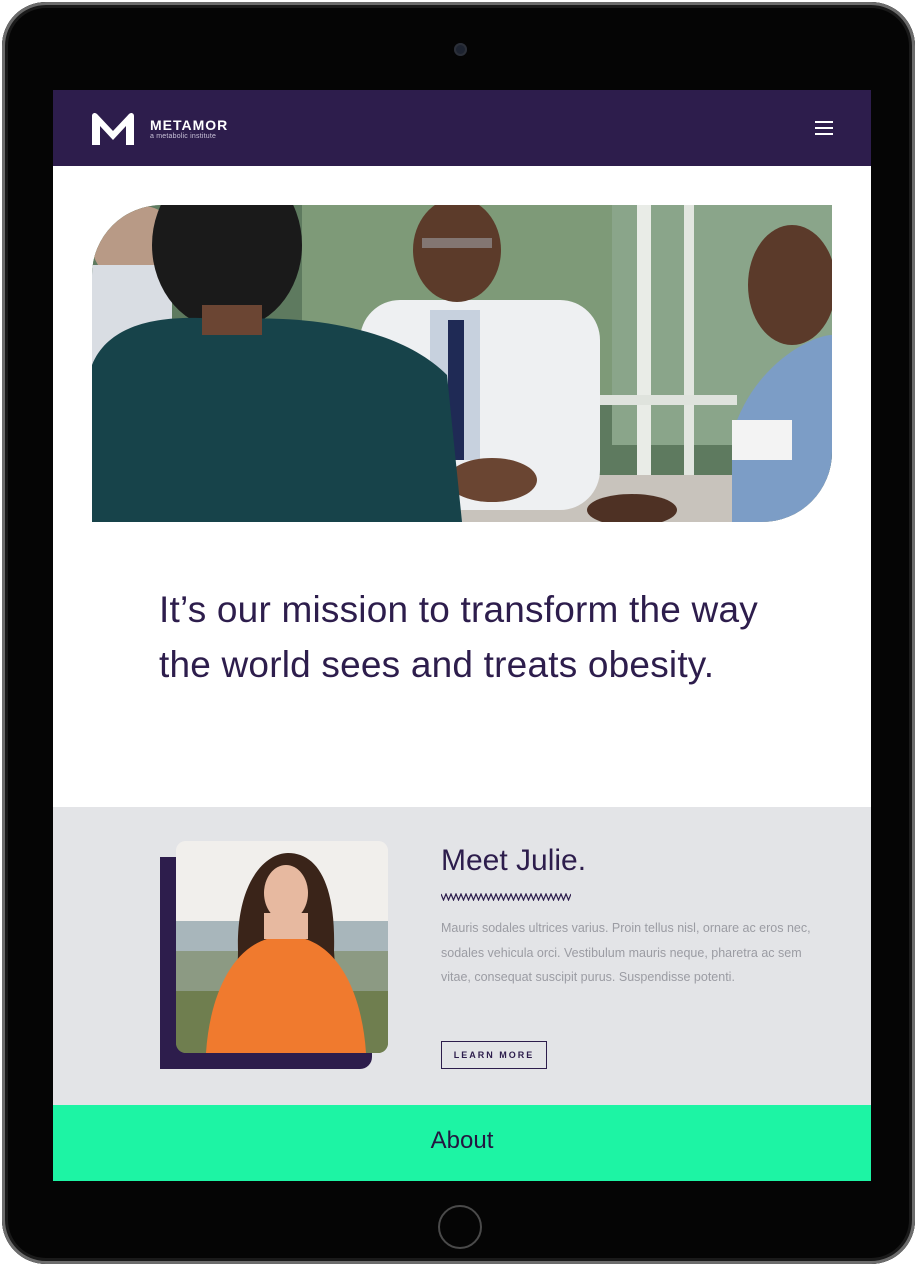  Describe the element at coordinates (506, 897) in the screenshot. I see `zigzag-divider-icon` at that location.